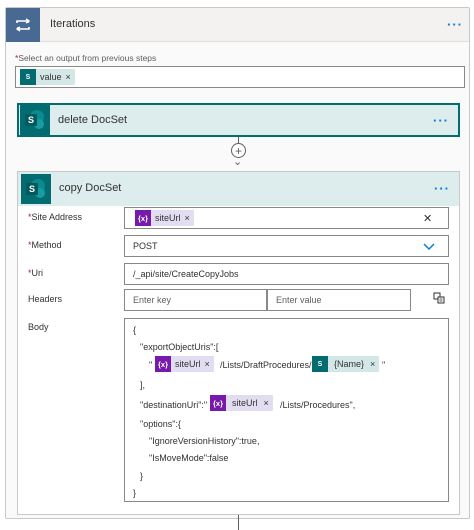  Describe the element at coordinates (135, 330) in the screenshot. I see `body-line: {` at that location.